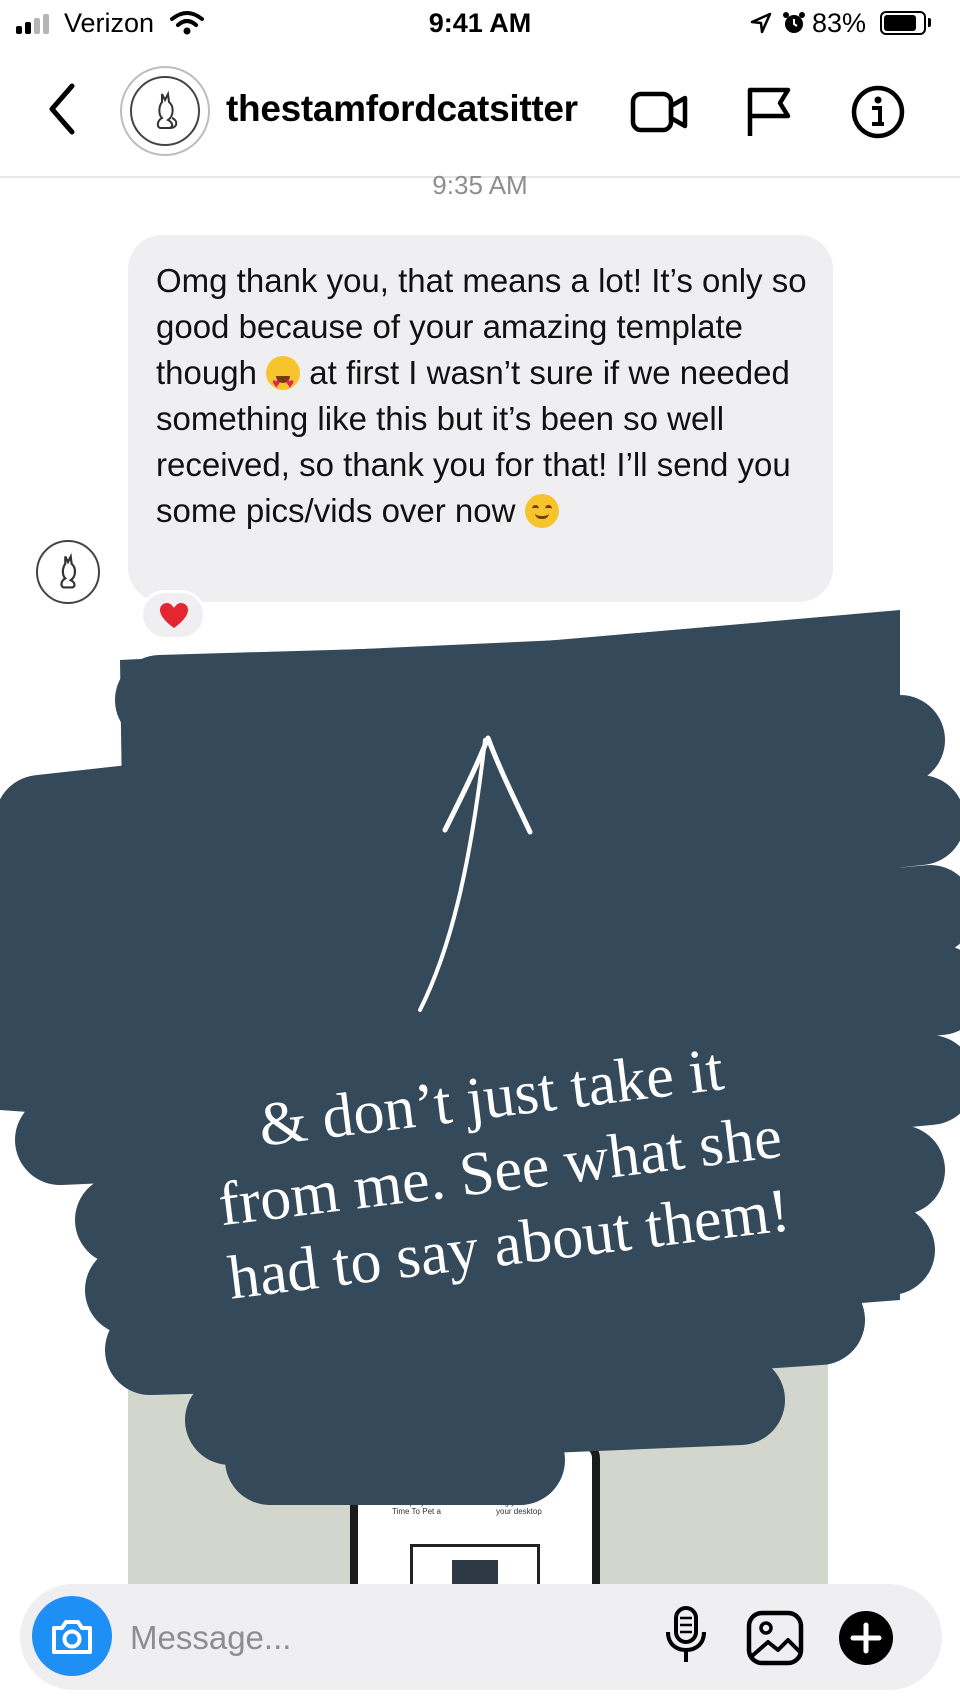 The image size is (960, 1706). I want to click on camera-icon, so click(72, 1637).